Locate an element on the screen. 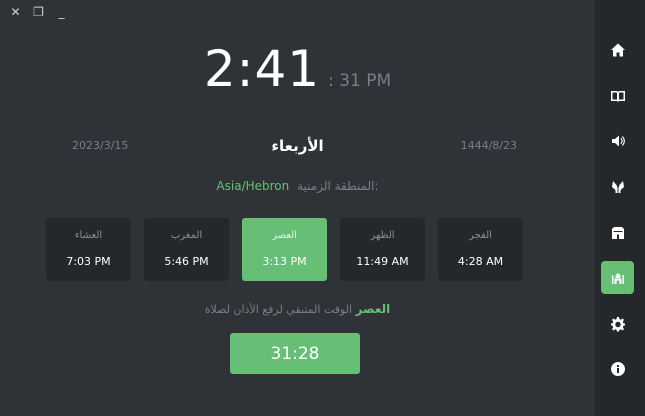 The height and width of the screenshot is (416, 645). clock-time: 2:41 is located at coordinates (262, 69).